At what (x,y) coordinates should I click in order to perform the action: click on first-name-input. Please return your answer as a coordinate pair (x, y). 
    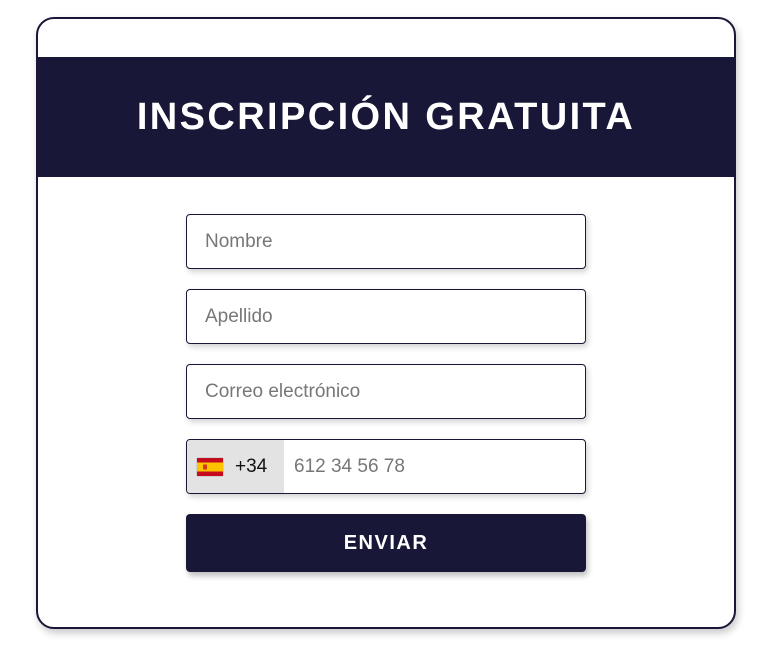
    Looking at the image, I should click on (386, 241).